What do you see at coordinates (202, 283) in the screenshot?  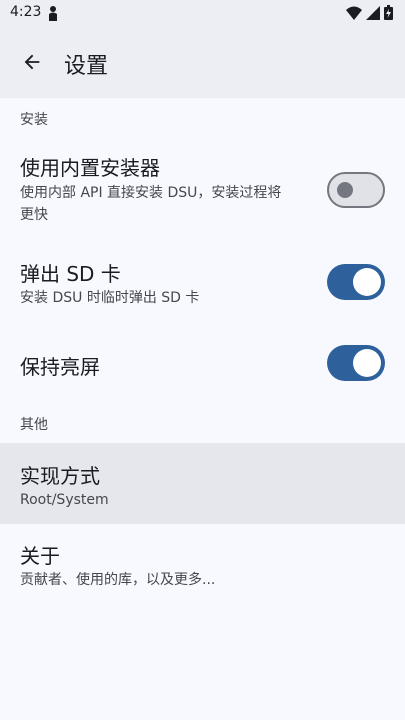 I see `pref-eject-sd: 弹出 SD 卡 安装 DSU 时临时弹出 SD 卡` at bounding box center [202, 283].